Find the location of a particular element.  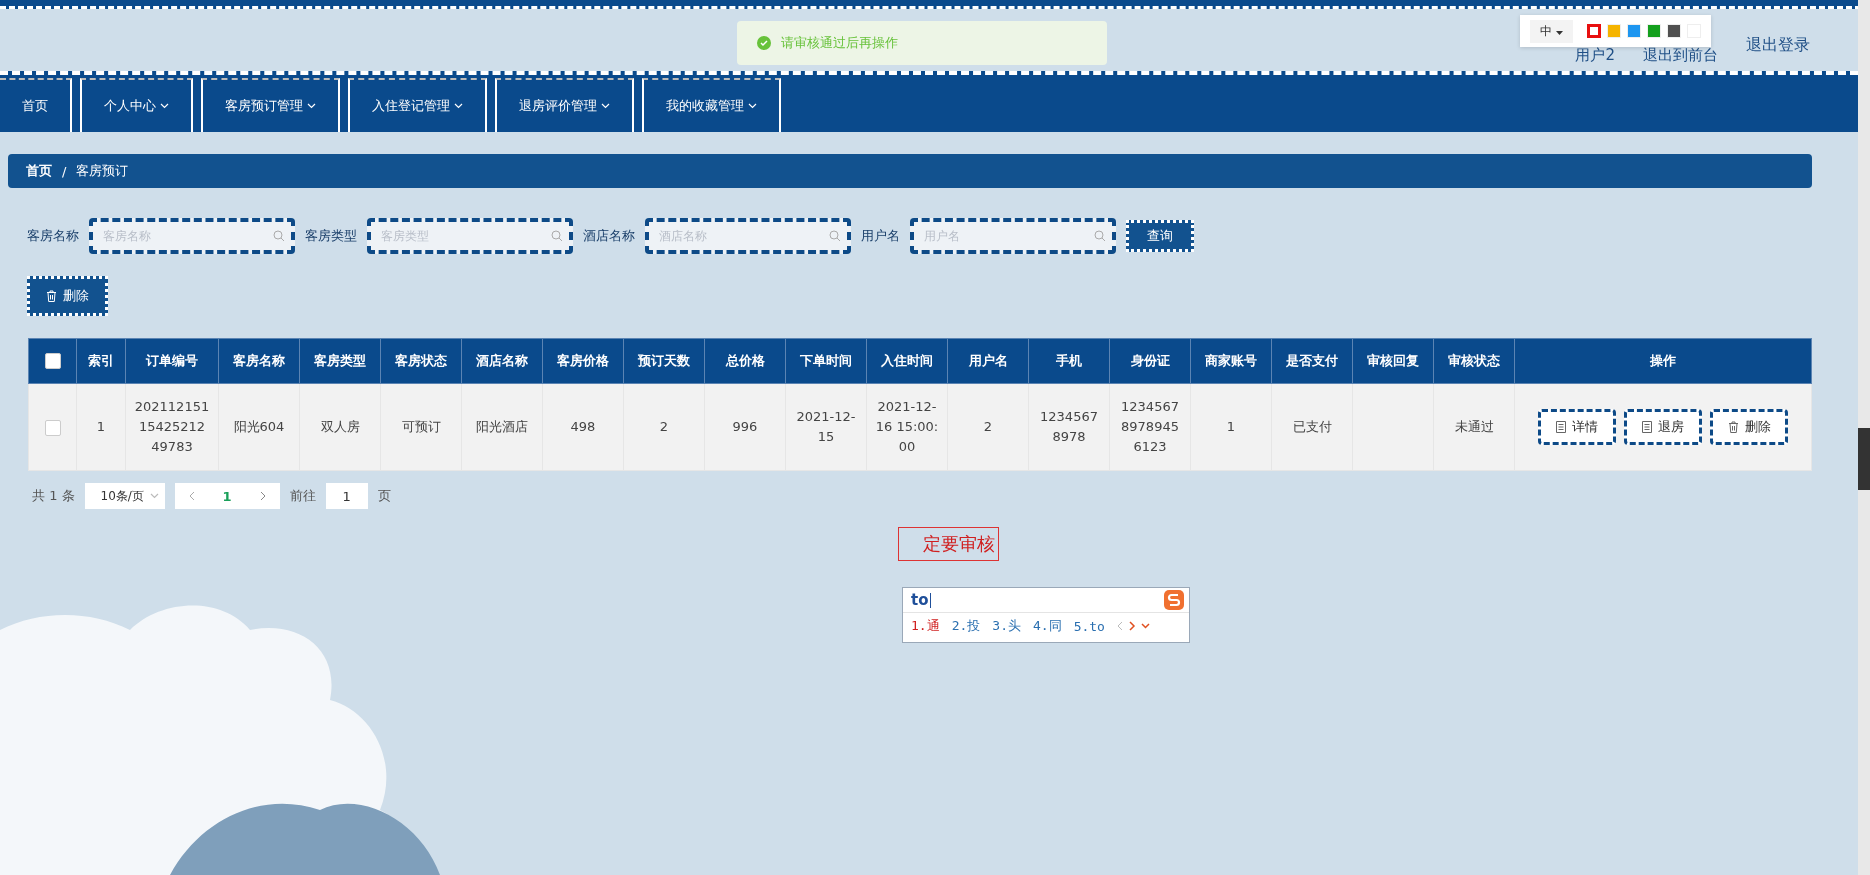

column-header: 预订天数 is located at coordinates (664, 361).